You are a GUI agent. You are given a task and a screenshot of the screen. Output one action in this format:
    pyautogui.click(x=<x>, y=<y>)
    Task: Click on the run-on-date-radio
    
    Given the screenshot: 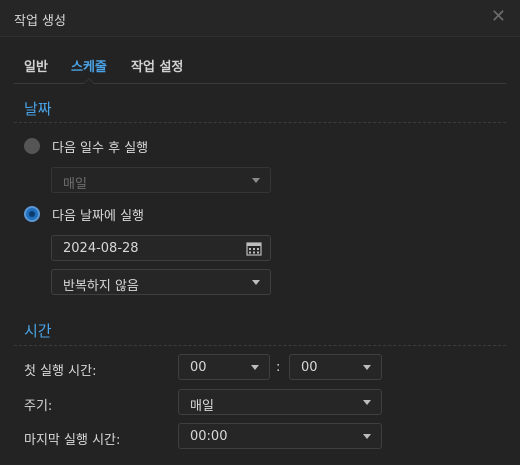 What is the action you would take?
    pyautogui.click(x=32, y=214)
    